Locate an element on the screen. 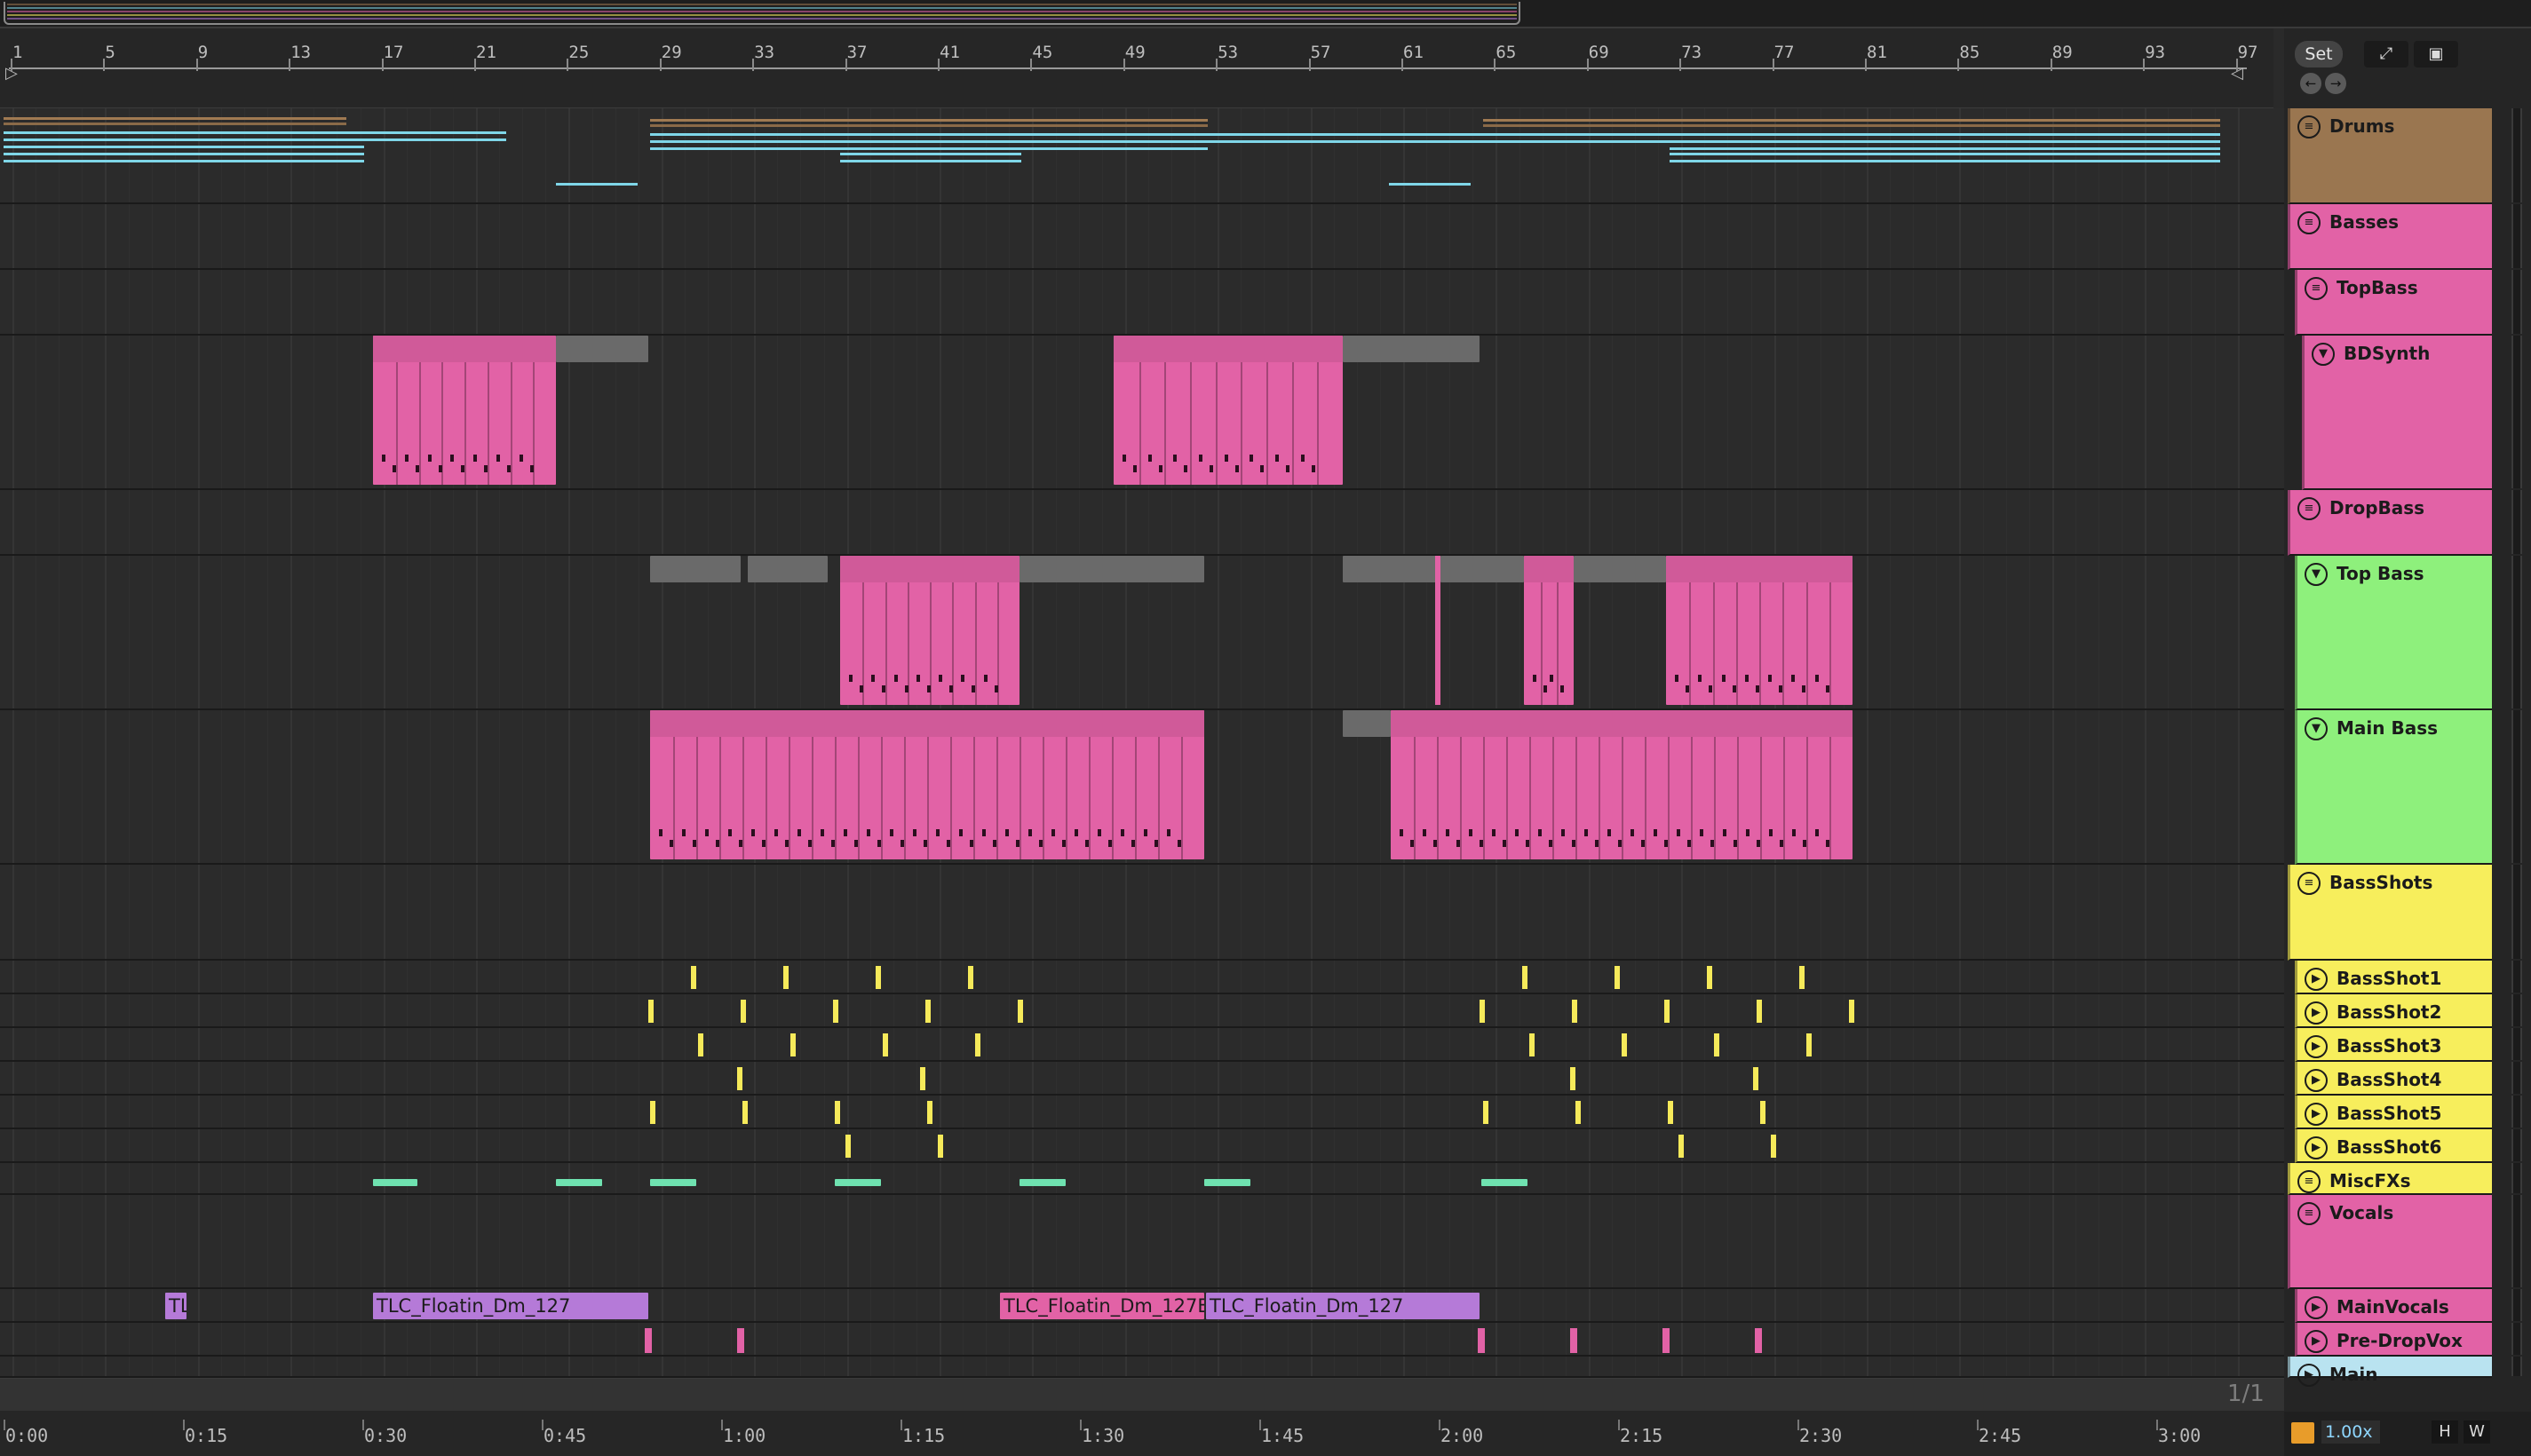  height-toggle-button: H is located at coordinates (2445, 1432).